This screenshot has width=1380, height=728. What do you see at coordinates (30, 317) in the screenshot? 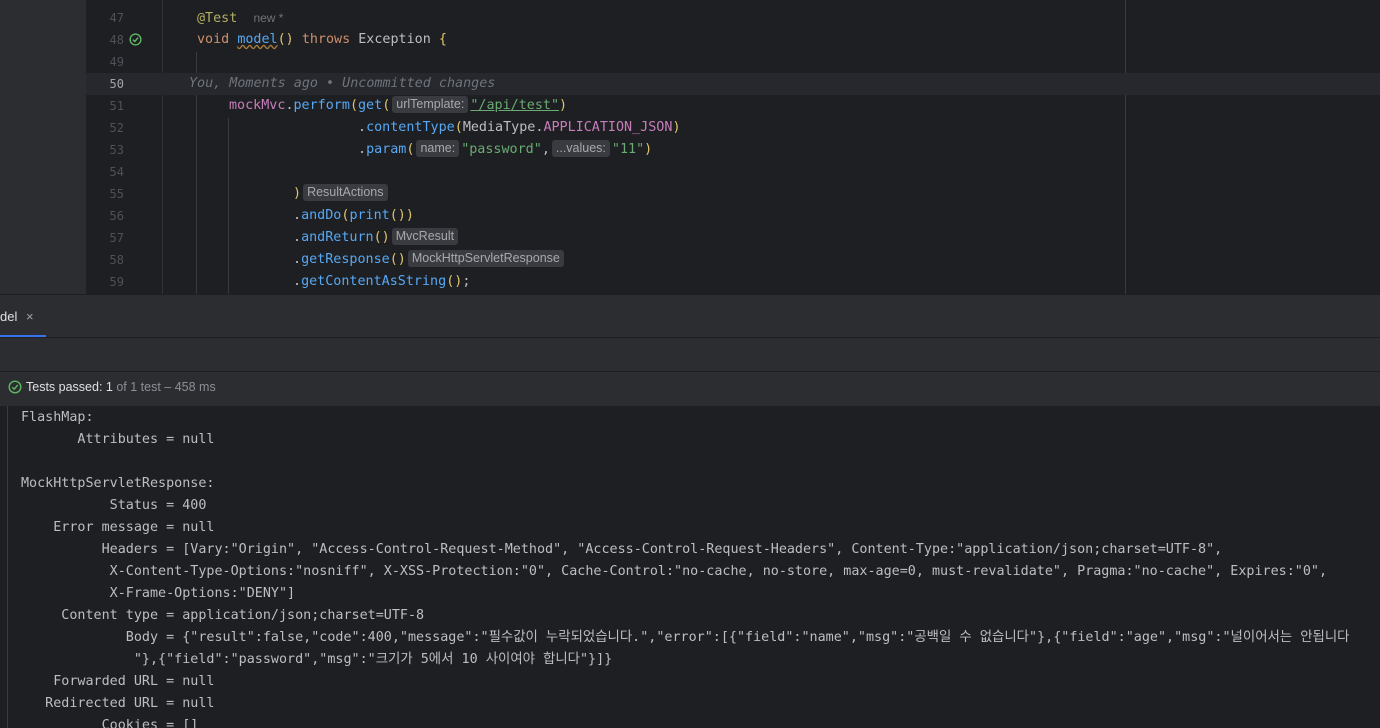
I see `close-icon: ×` at bounding box center [30, 317].